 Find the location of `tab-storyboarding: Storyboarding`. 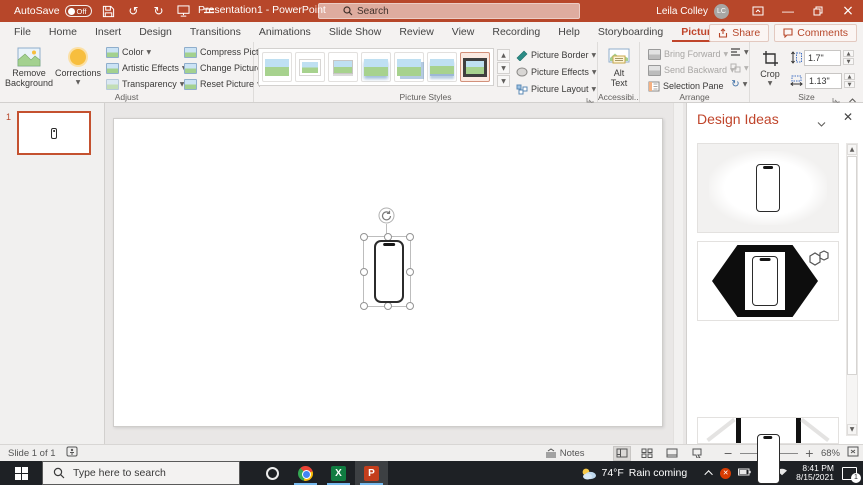

tab-storyboarding: Storyboarding is located at coordinates (630, 32).